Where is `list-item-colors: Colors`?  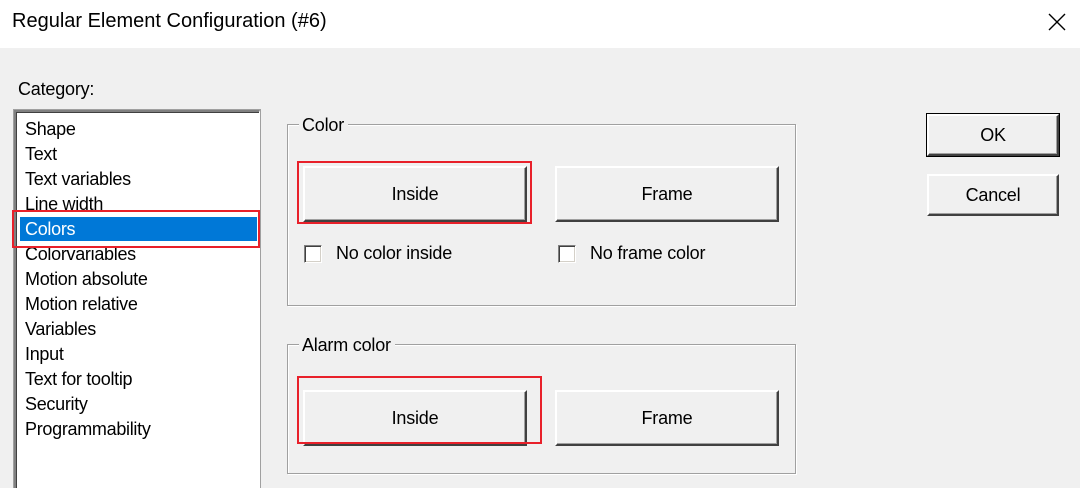 list-item-colors: Colors is located at coordinates (138, 229).